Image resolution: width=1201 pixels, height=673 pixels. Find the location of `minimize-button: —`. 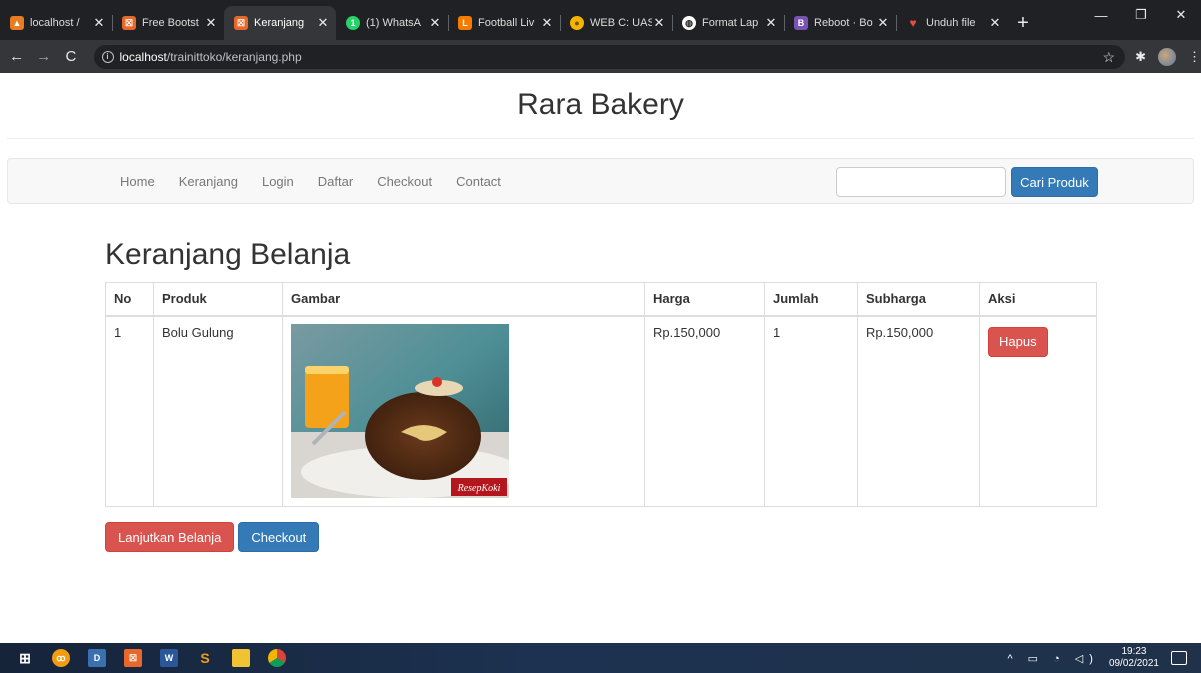

minimize-button: — is located at coordinates (1101, 15).